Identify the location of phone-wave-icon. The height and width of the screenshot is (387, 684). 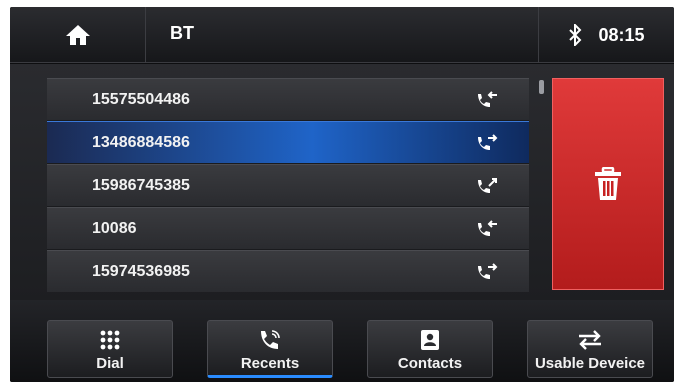
(270, 339).